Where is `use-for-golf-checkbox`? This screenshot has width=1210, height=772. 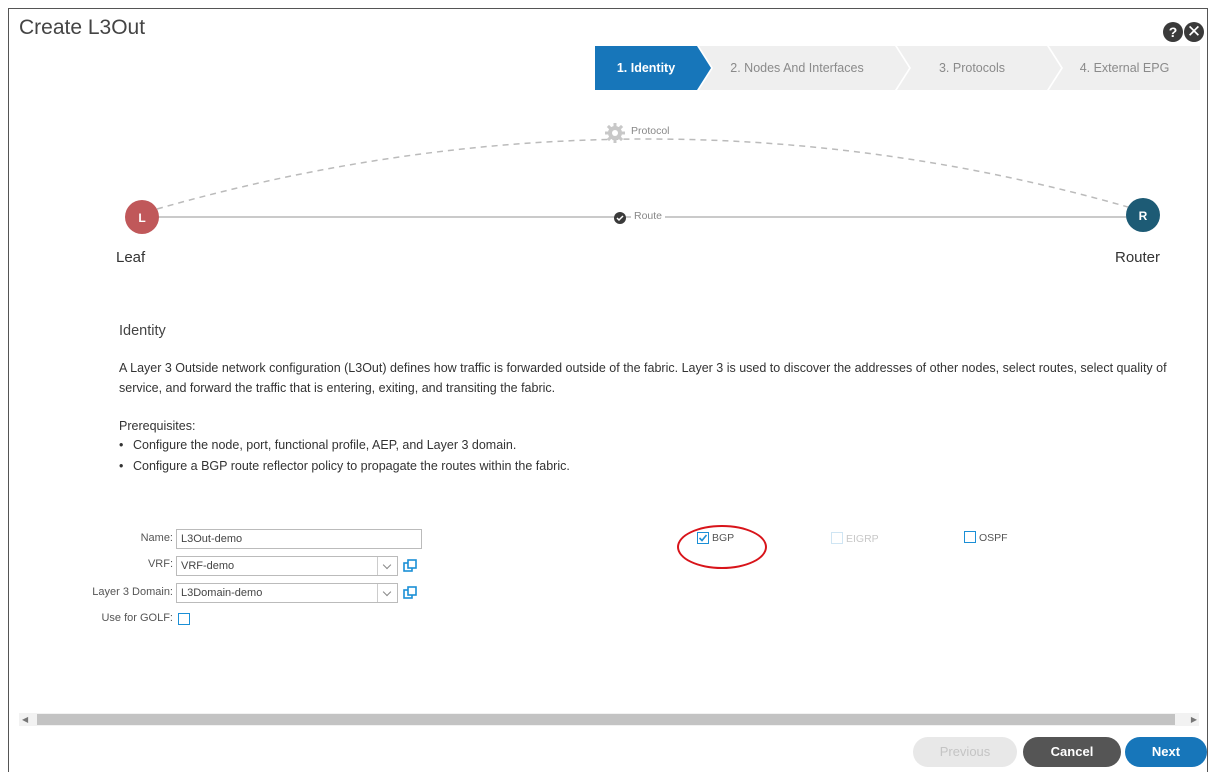 use-for-golf-checkbox is located at coordinates (184, 619).